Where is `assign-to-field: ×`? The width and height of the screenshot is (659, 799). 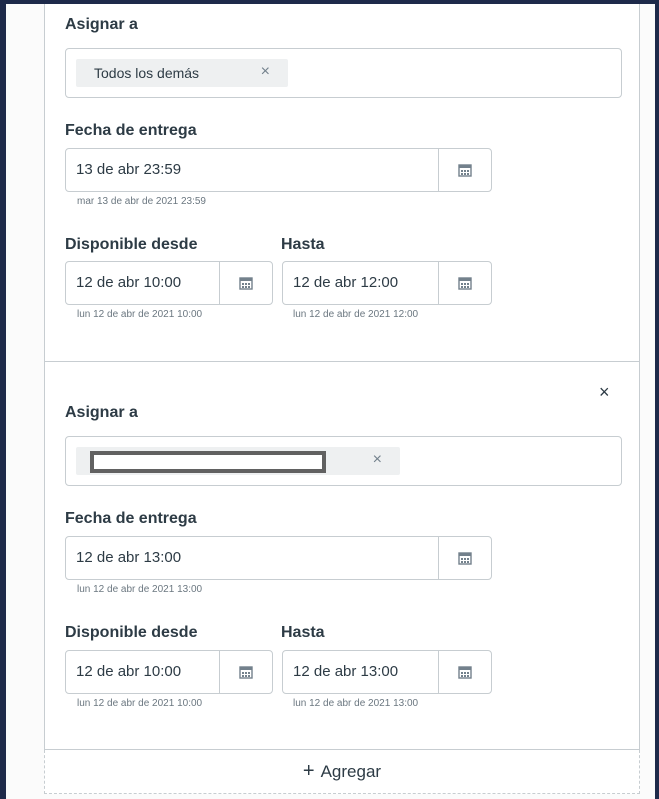 assign-to-field: × is located at coordinates (343, 461).